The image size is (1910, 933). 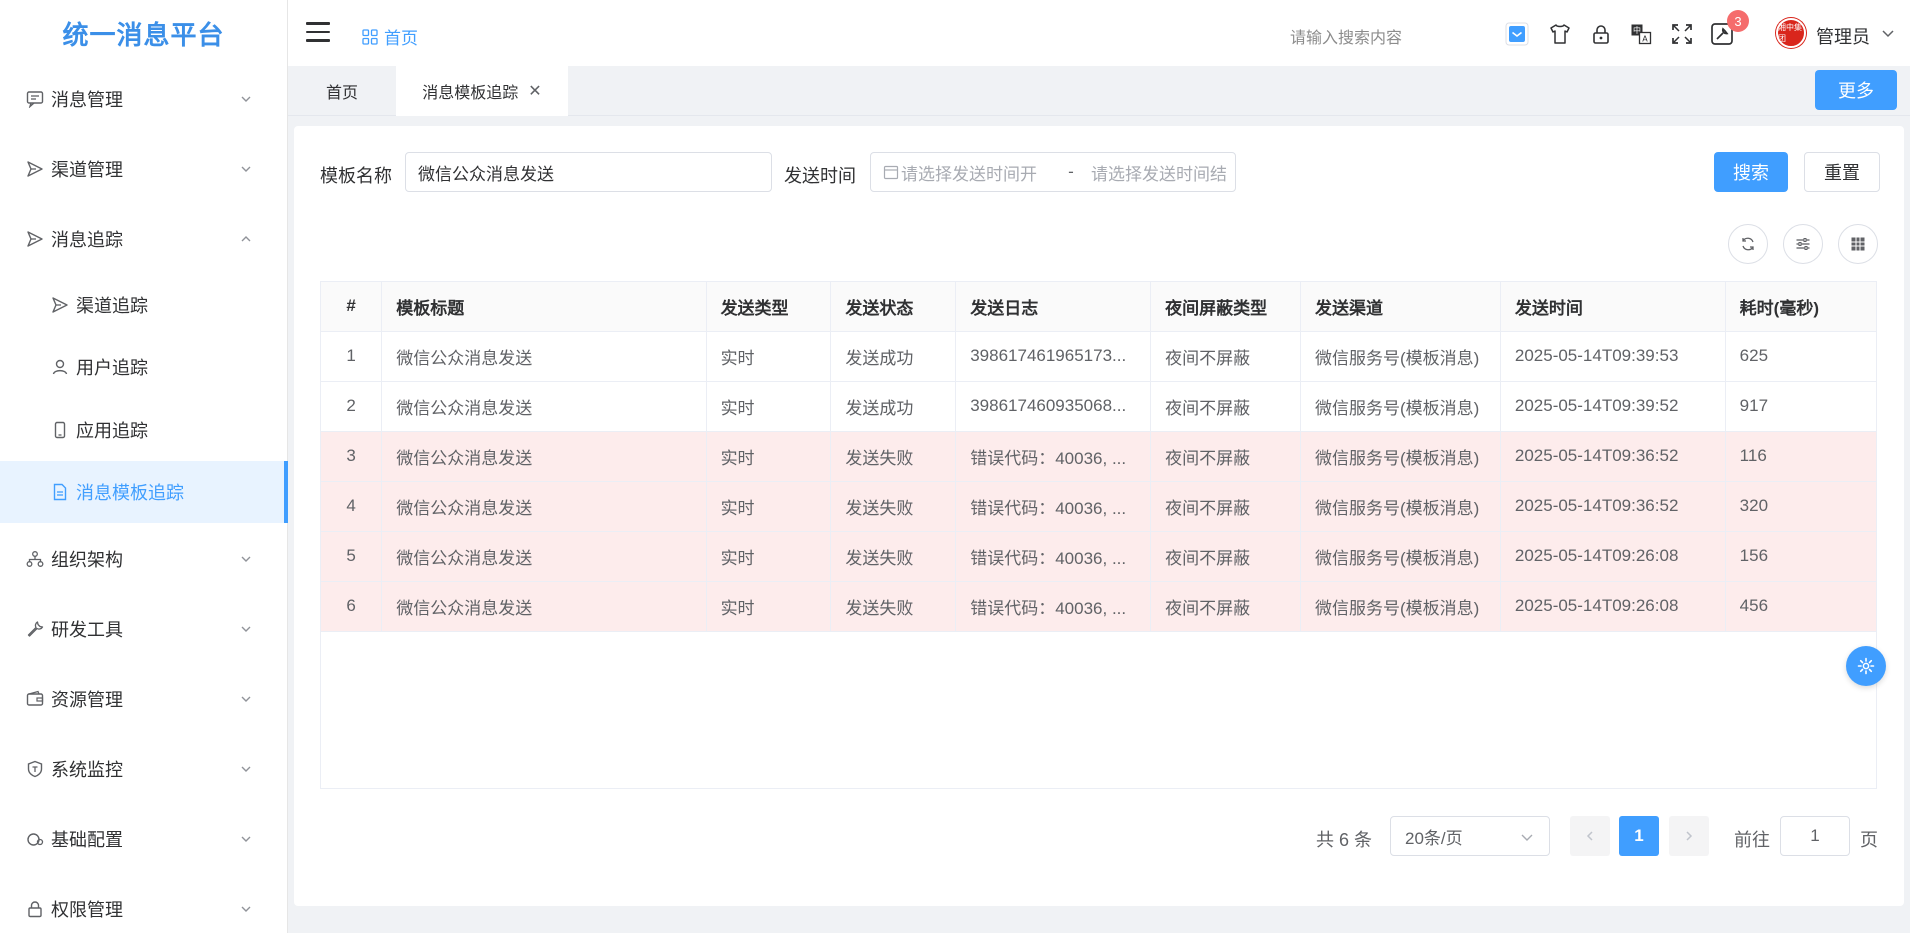 What do you see at coordinates (1748, 244) in the screenshot?
I see `refresh-icon` at bounding box center [1748, 244].